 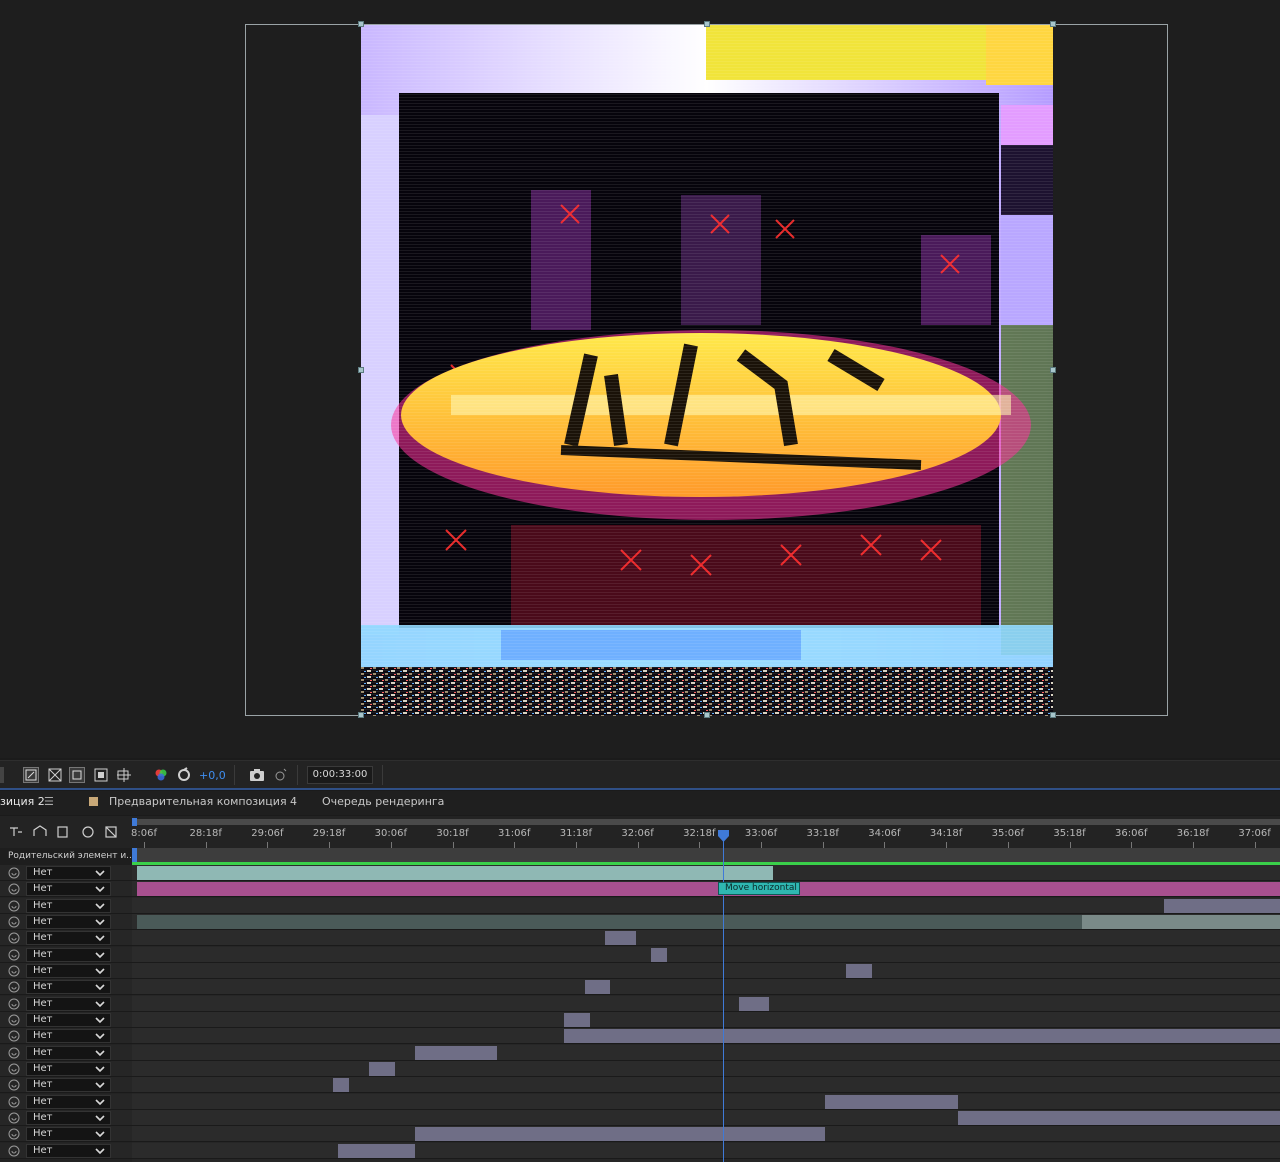 What do you see at coordinates (55, 775) in the screenshot?
I see `transparency-grid-icon` at bounding box center [55, 775].